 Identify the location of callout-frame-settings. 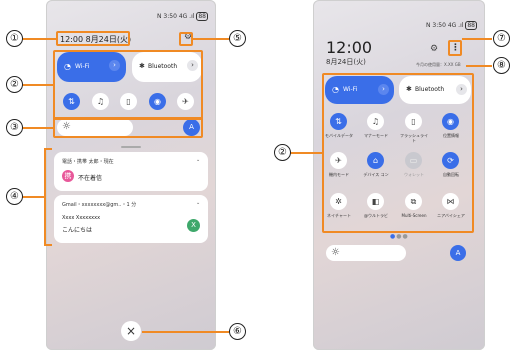
(186, 39).